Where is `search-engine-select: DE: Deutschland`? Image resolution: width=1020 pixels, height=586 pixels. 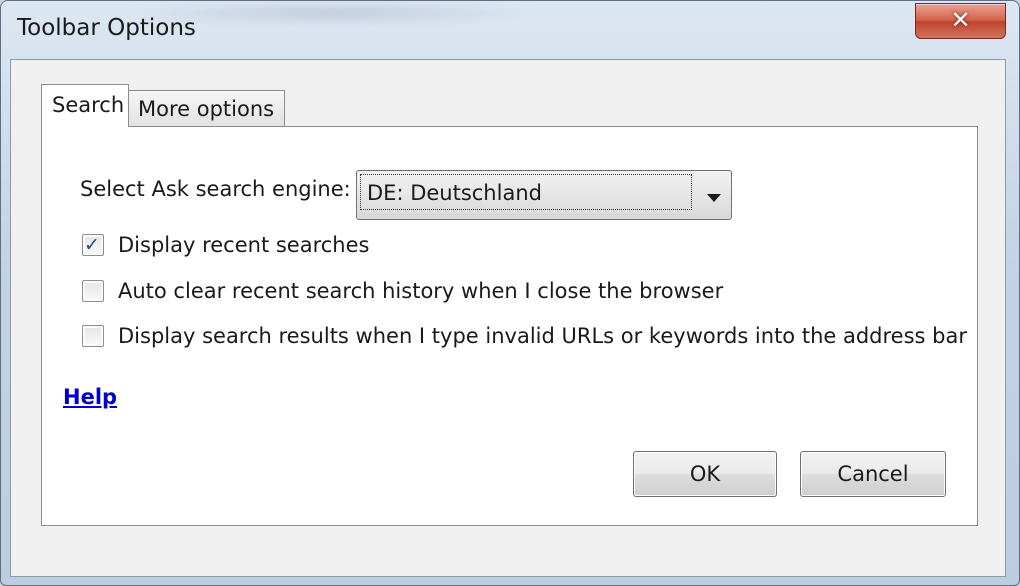
search-engine-select: DE: Deutschland is located at coordinates (544, 195).